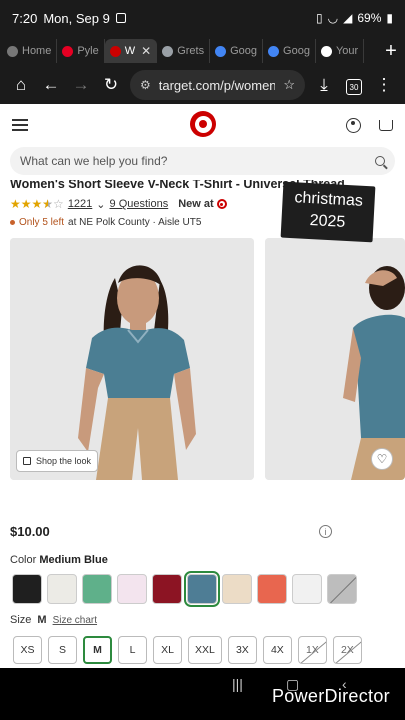 The height and width of the screenshot is (720, 405). Describe the element at coordinates (62, 650) in the screenshot. I see `size-option: S` at that location.